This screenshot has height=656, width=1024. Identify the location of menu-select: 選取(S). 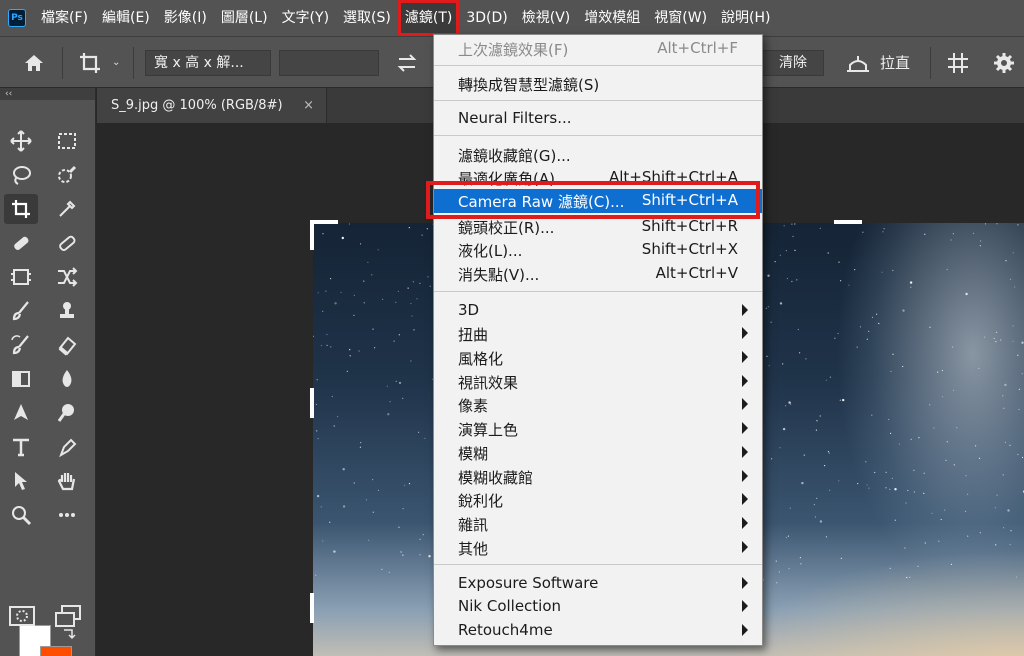
(367, 18).